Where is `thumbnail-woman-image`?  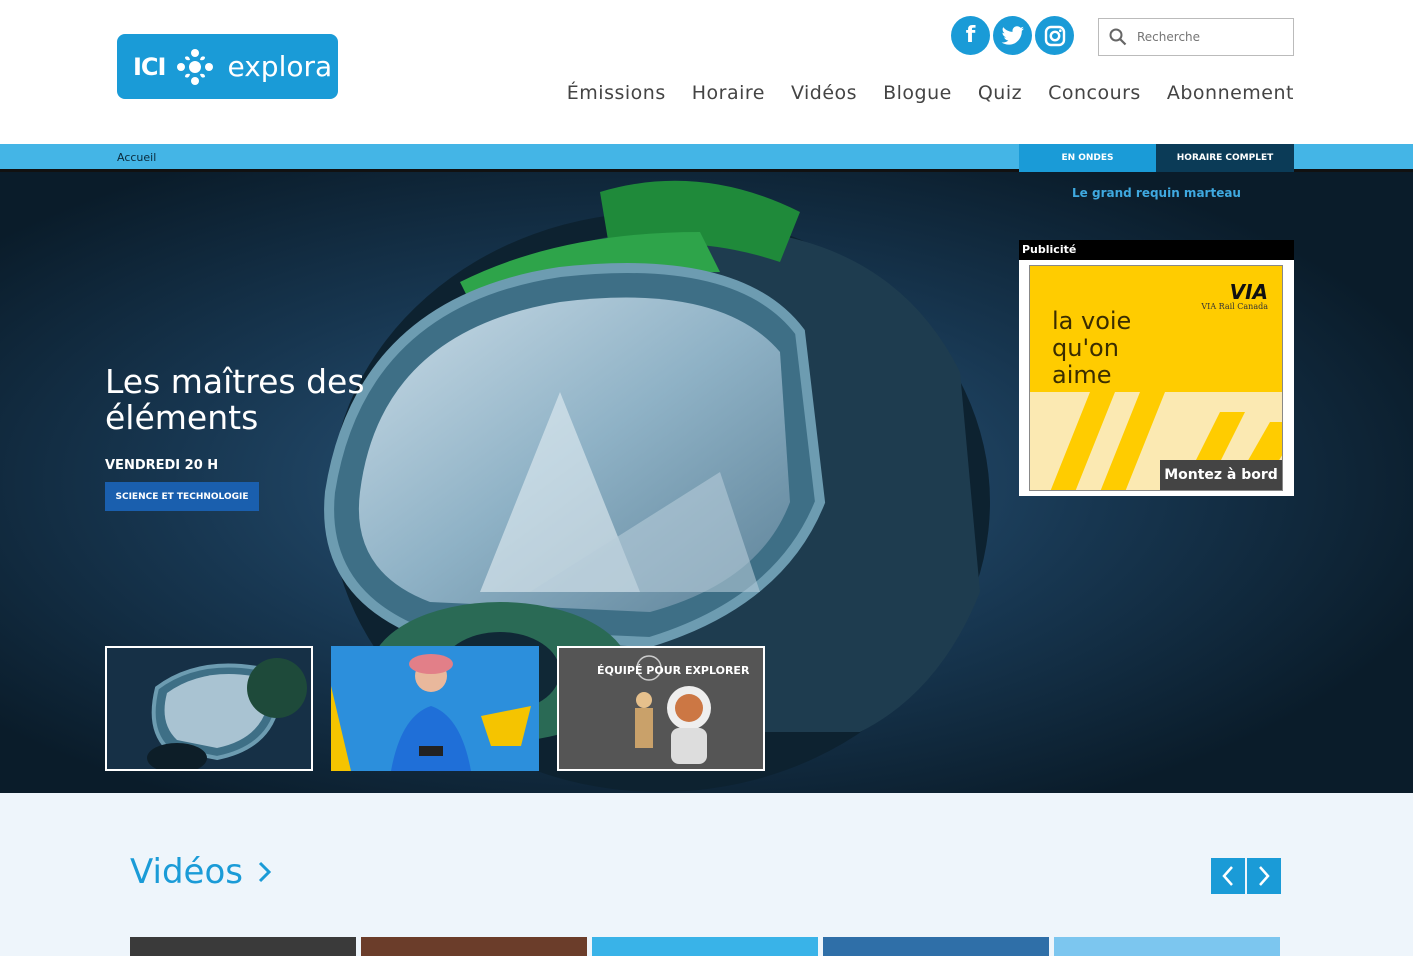
thumbnail-woman-image is located at coordinates (435, 708).